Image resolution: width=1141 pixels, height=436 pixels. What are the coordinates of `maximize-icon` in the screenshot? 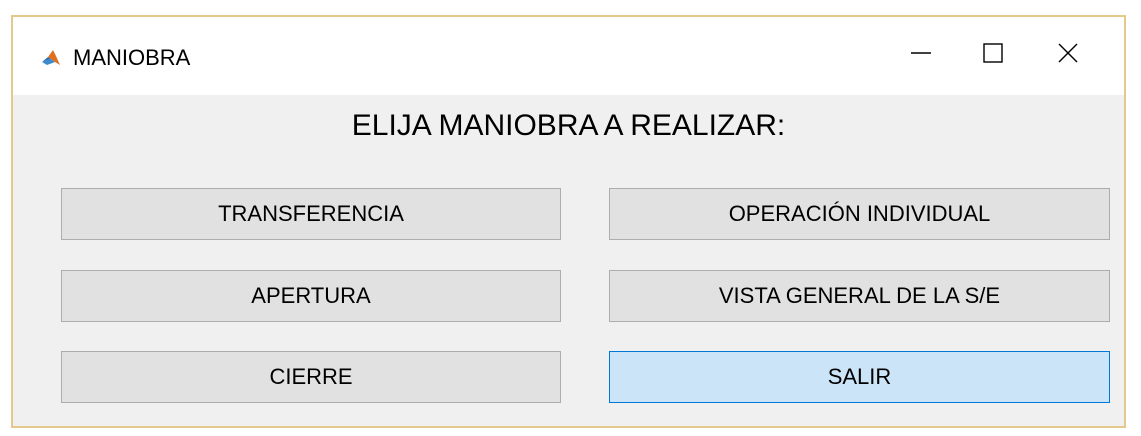 It's located at (993, 55).